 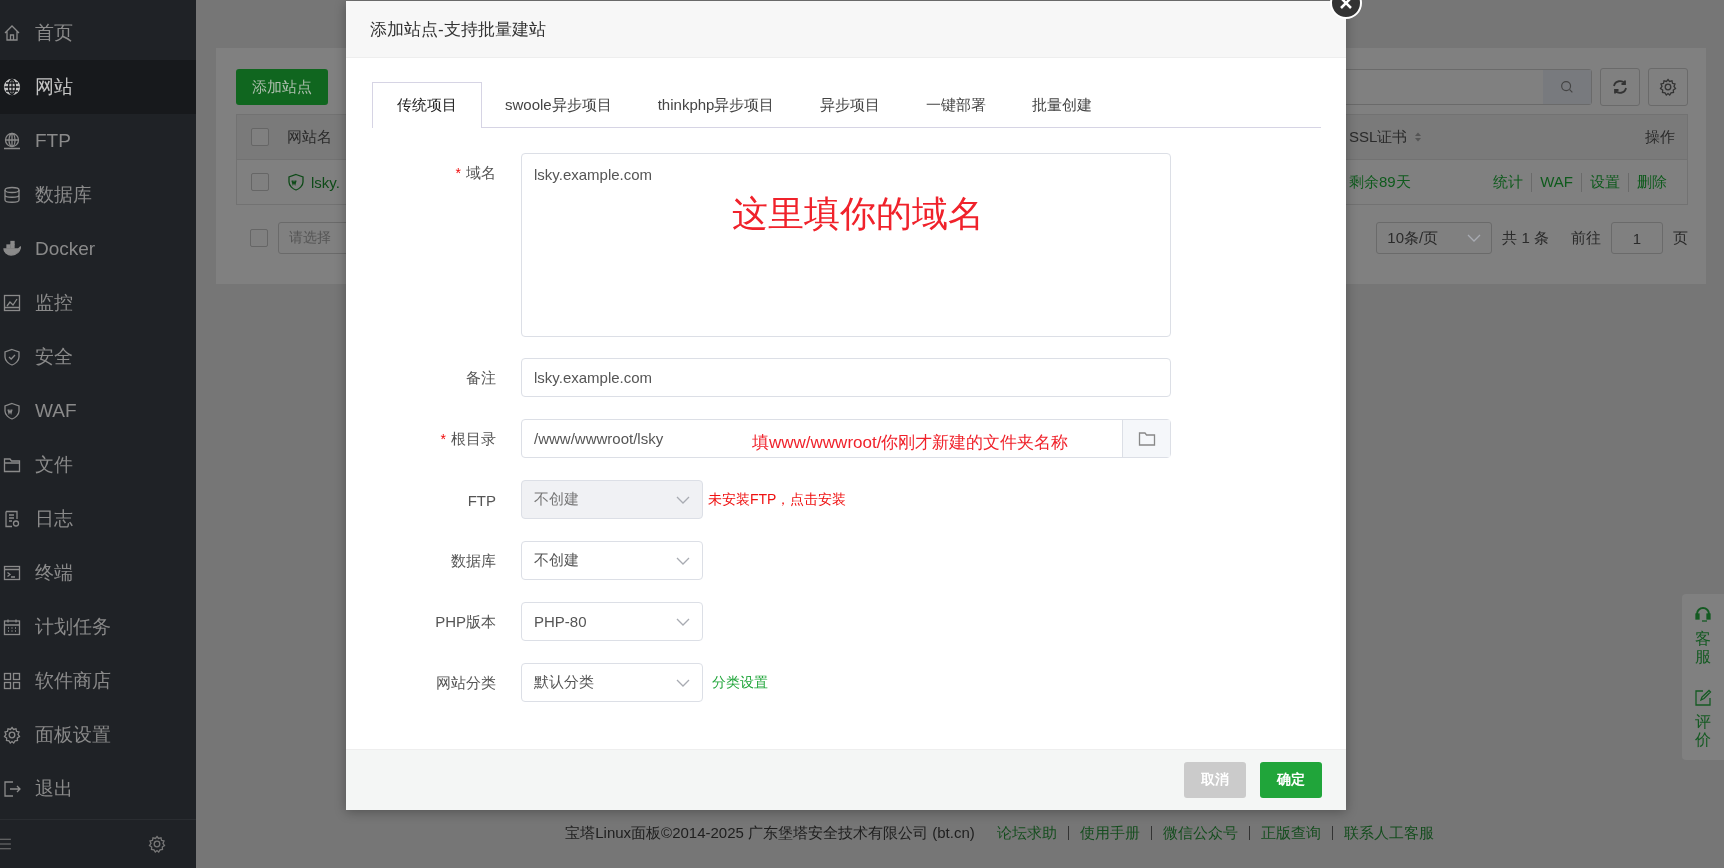 I want to click on select-field: 不创建, so click(x=612, y=560).